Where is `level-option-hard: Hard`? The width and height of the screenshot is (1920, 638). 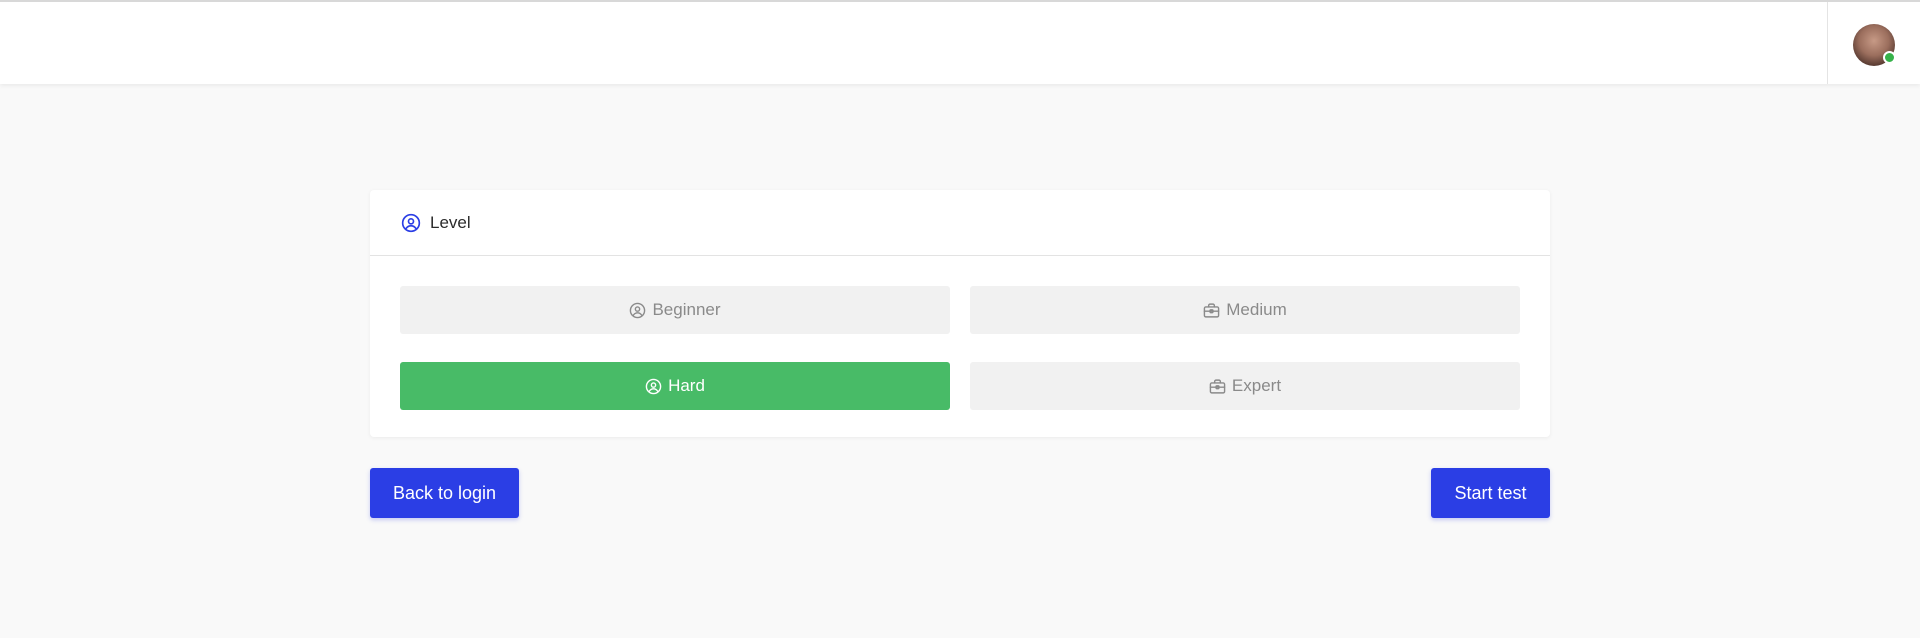
level-option-hard: Hard is located at coordinates (675, 386).